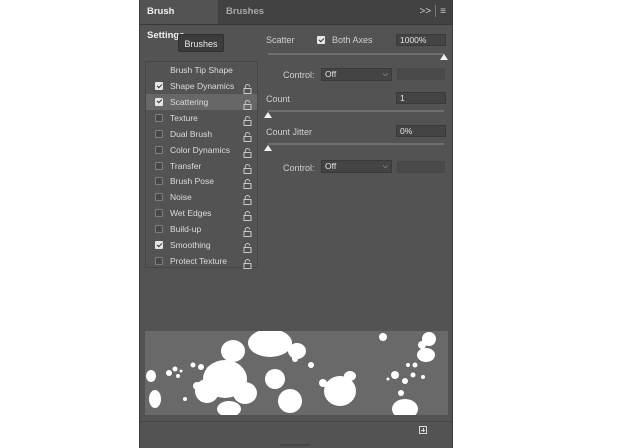 This screenshot has width=638, height=448. Describe the element at coordinates (444, 57) in the screenshot. I see `scatter-slider-thumb` at that location.